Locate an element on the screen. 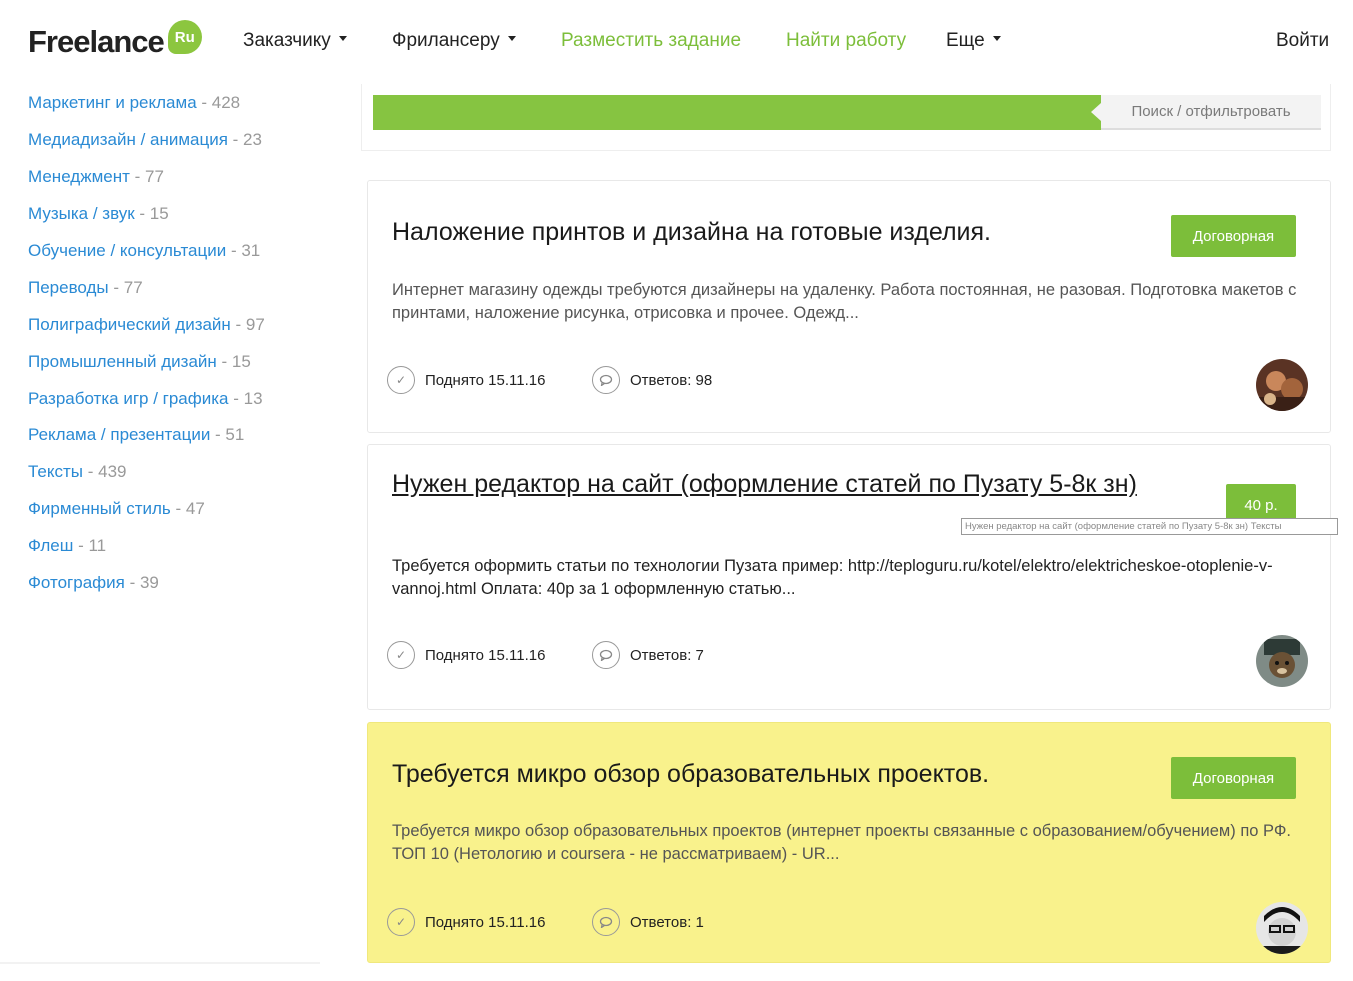 This screenshot has width=1353, height=981. nav-freelancer: Фрилансеру is located at coordinates (454, 41).